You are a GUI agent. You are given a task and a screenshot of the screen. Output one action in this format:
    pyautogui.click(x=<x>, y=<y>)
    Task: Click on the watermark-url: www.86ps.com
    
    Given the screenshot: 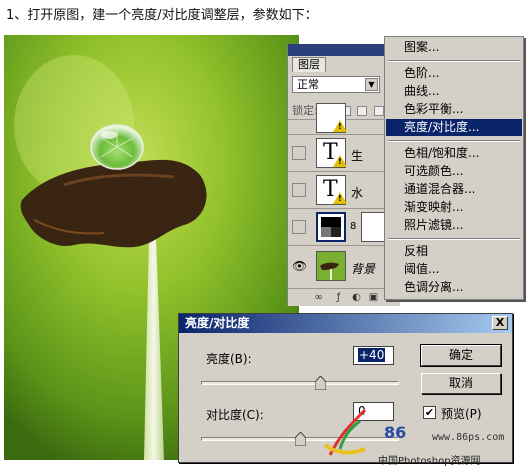 What is the action you would take?
    pyautogui.click(x=468, y=437)
    